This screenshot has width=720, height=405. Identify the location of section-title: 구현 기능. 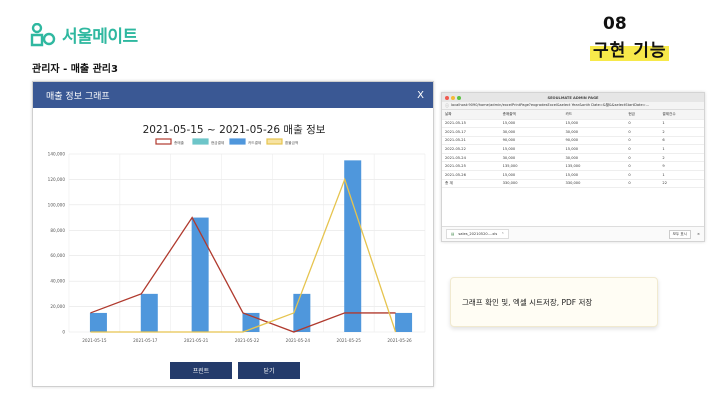
(630, 48).